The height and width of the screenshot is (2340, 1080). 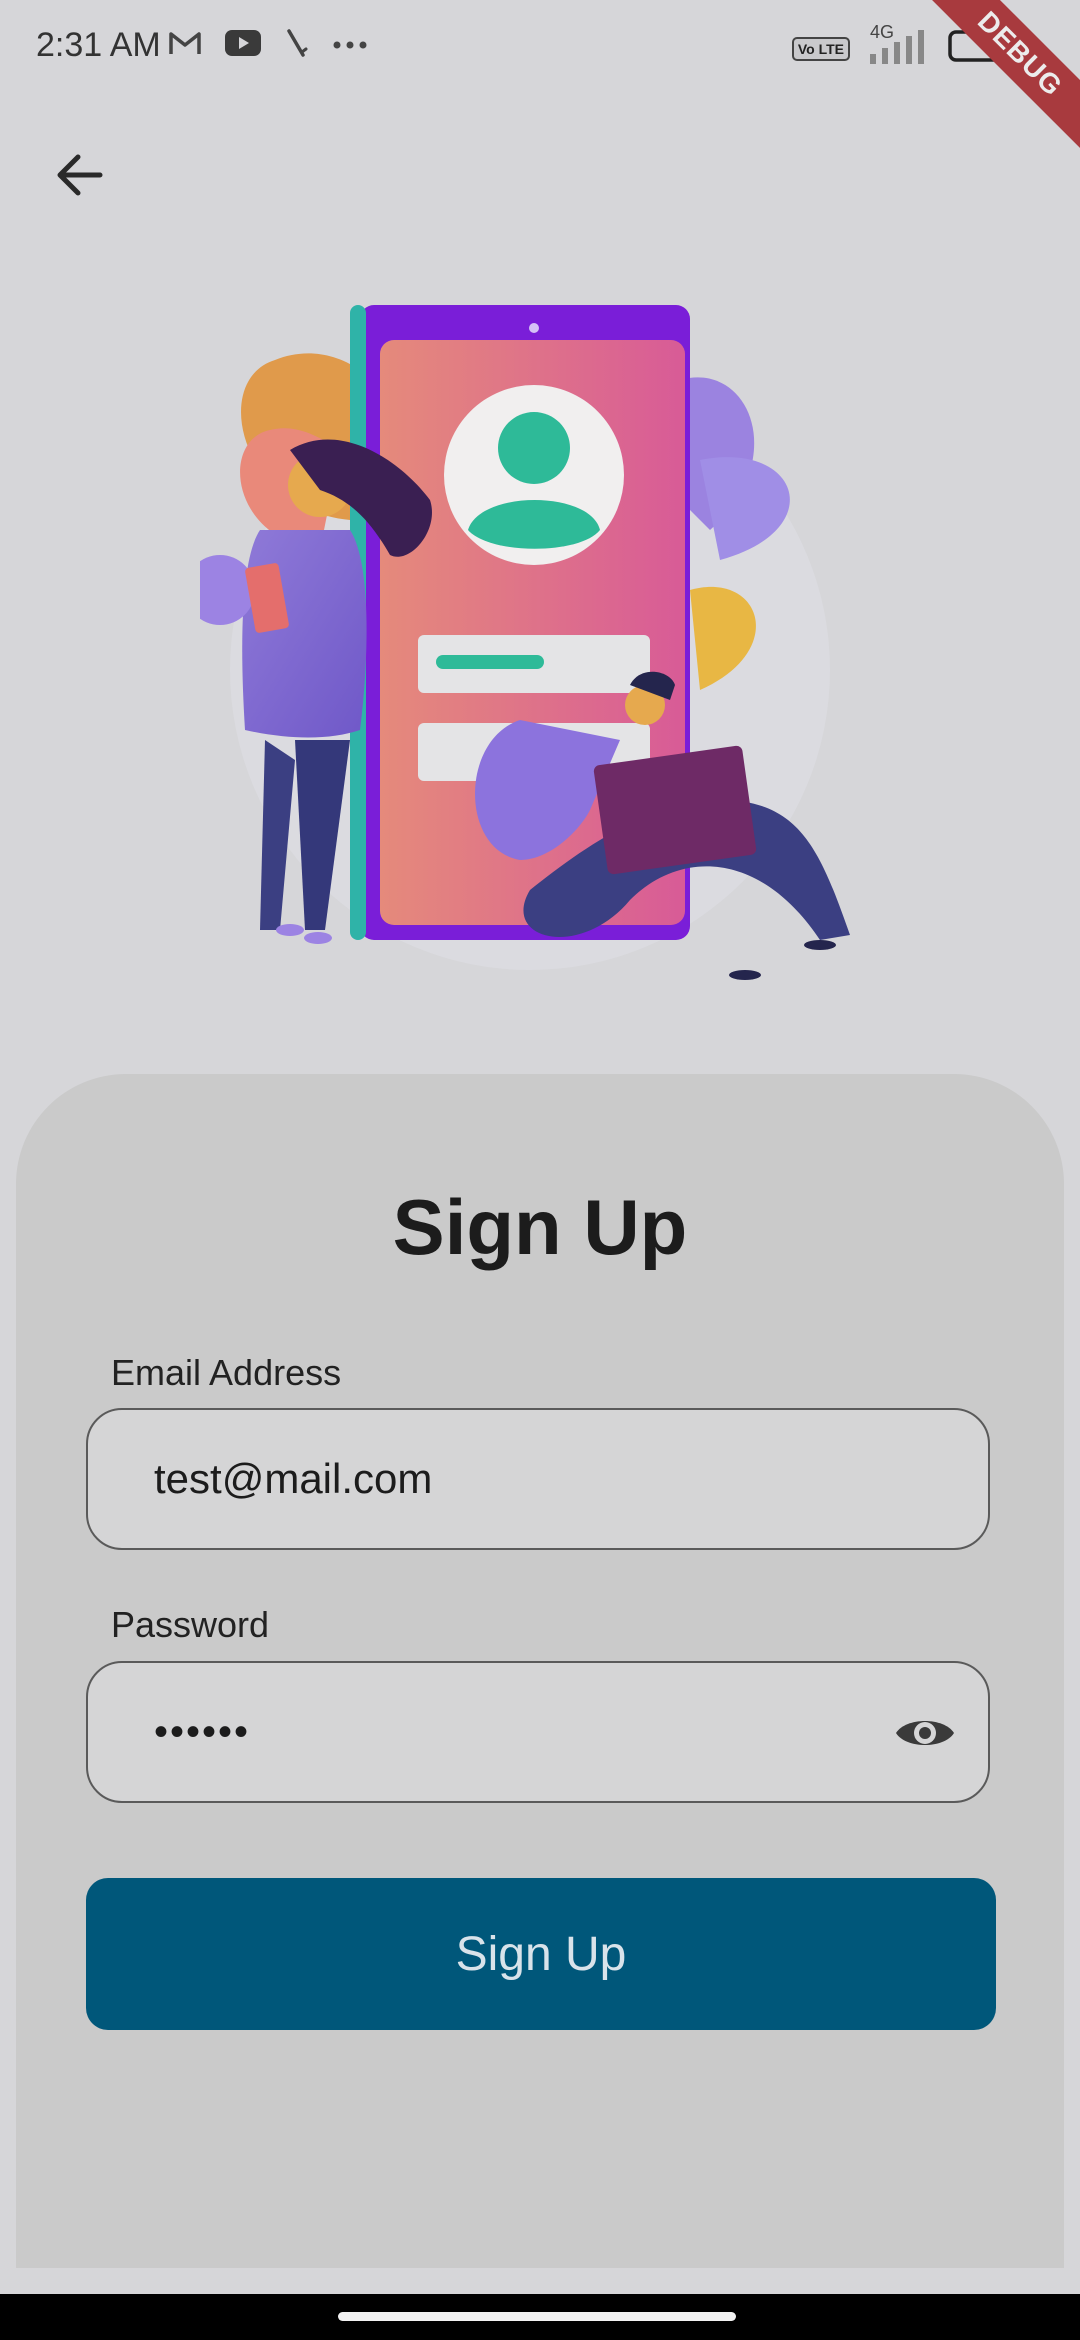 I want to click on email-label: Email Address, so click(x=226, y=1372).